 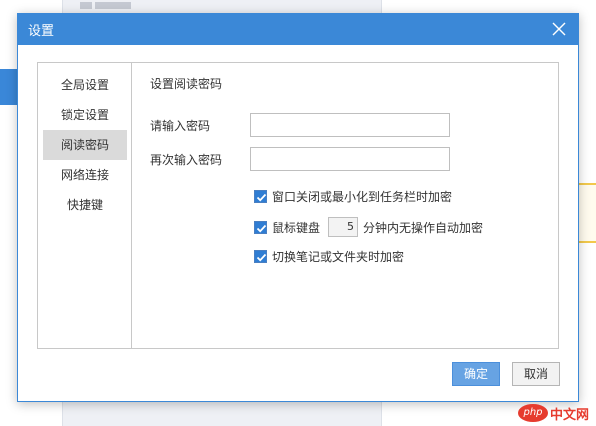 What do you see at coordinates (338, 257) in the screenshot?
I see `switch-encrypt-label: 切换笔记或文件夹时加密` at bounding box center [338, 257].